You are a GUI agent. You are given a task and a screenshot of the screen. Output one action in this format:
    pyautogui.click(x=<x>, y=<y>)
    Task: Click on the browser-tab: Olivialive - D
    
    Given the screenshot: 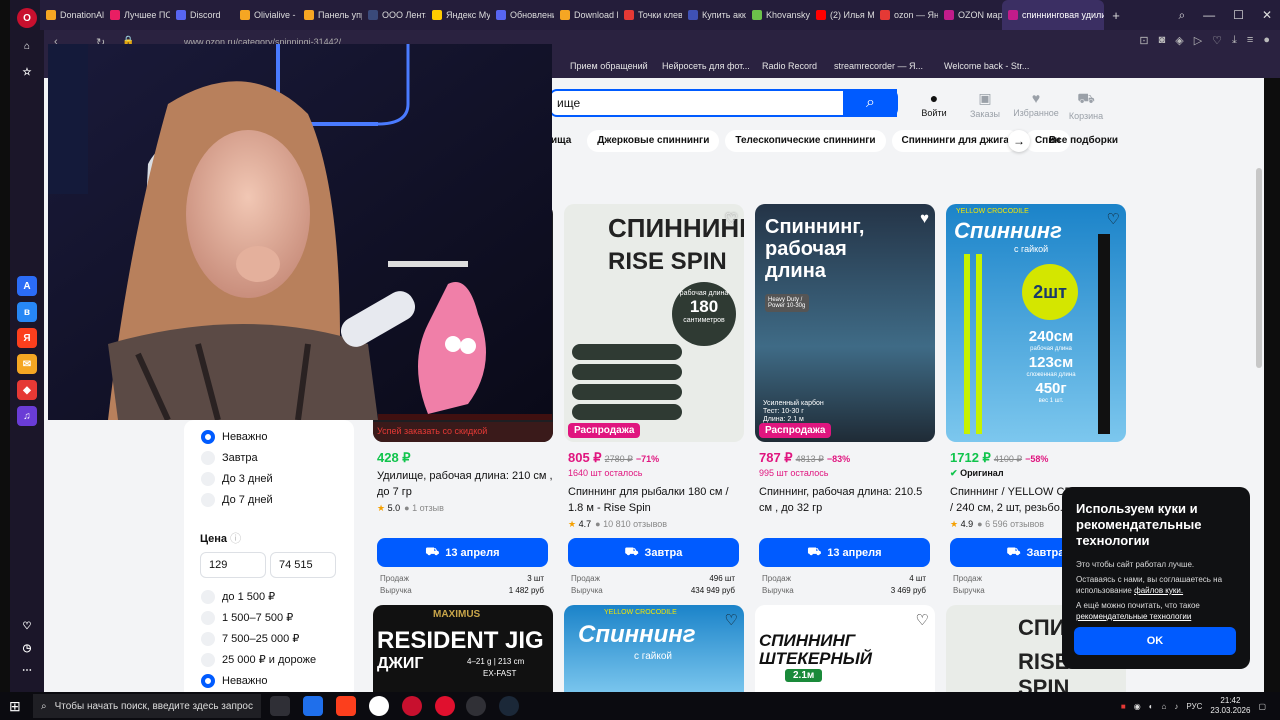 What is the action you would take?
    pyautogui.click(x=266, y=15)
    